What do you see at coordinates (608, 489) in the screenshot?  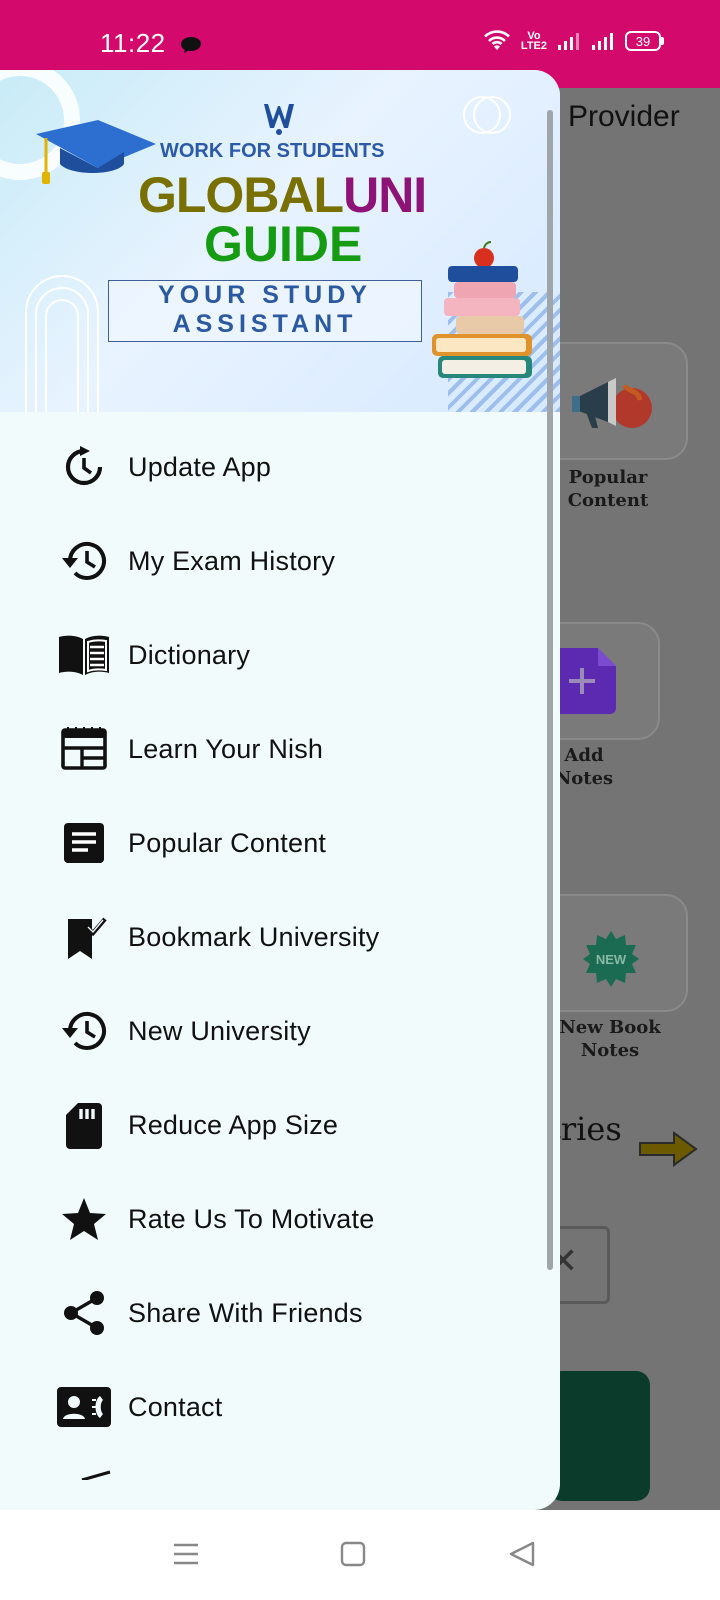 I see `bg-card-popular-label: Popular Content` at bounding box center [608, 489].